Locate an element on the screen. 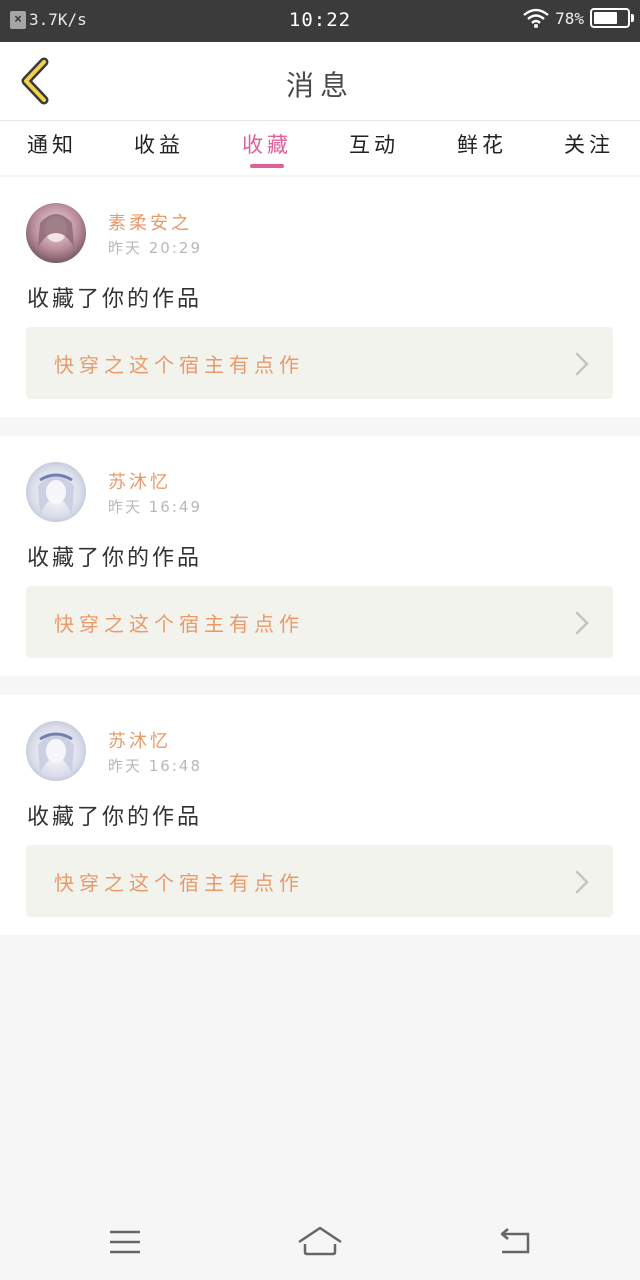  chevron-left-icon is located at coordinates (35, 81).